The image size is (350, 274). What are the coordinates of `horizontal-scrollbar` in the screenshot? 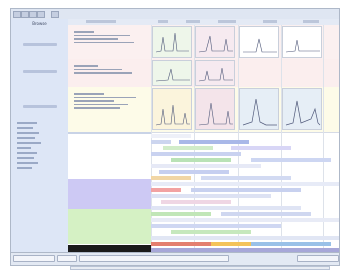 It's located at (200, 268).